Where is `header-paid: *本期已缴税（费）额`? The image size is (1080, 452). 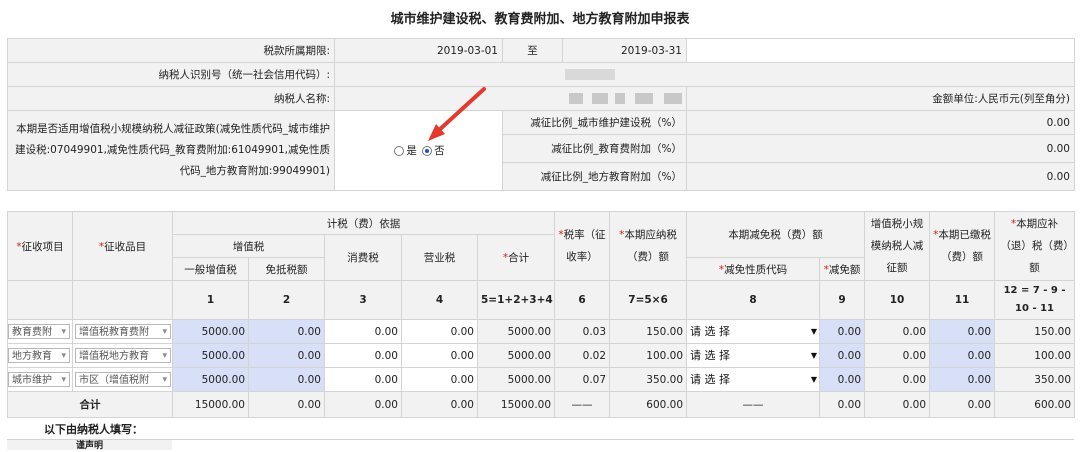
header-paid: *本期已缴税（费）额 is located at coordinates (962, 246).